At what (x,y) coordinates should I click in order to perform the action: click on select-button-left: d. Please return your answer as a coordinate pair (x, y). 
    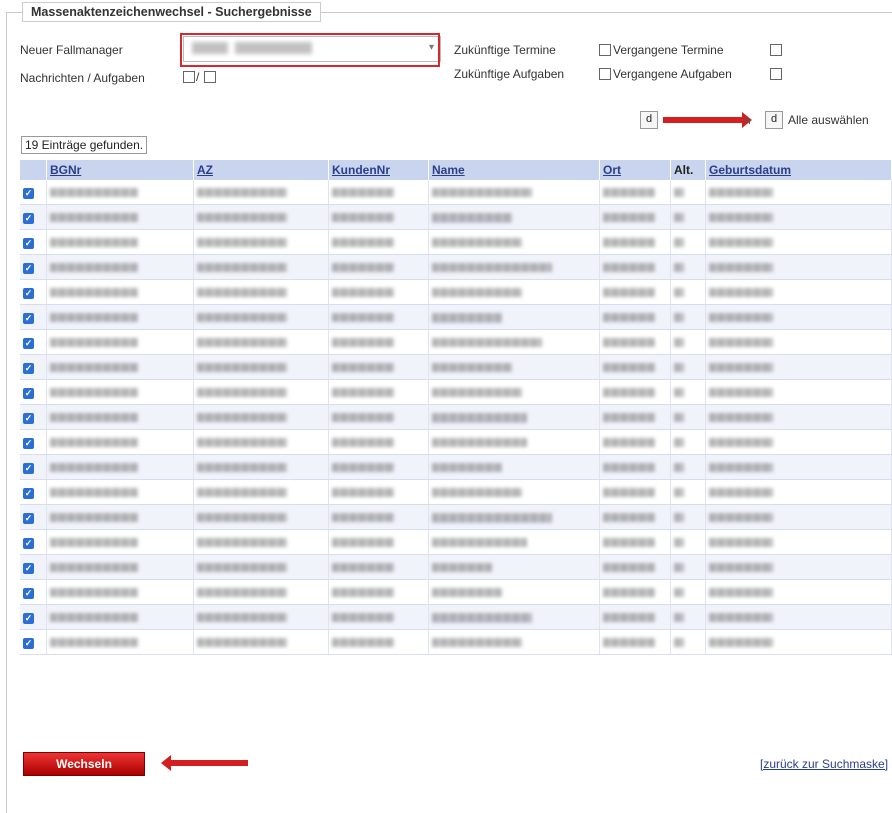
    Looking at the image, I should click on (649, 120).